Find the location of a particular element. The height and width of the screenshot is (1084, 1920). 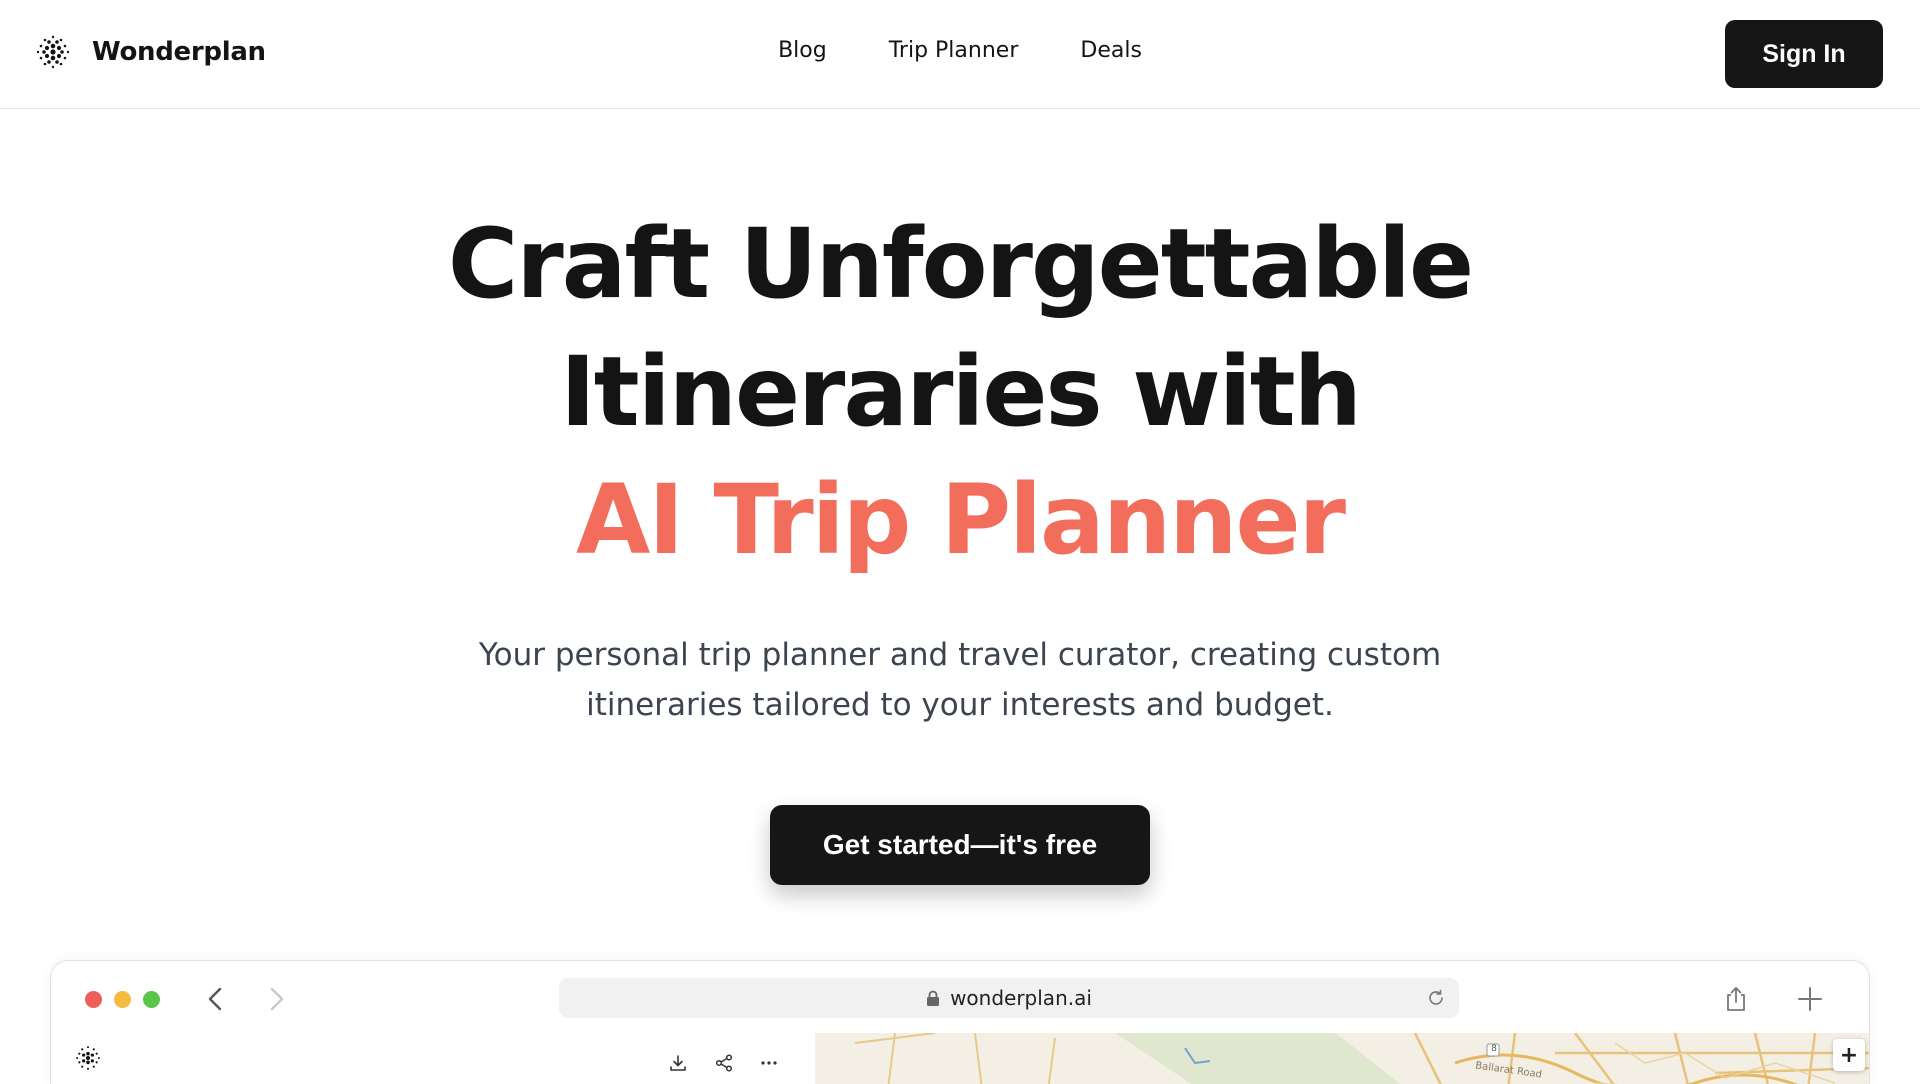

headline-line-2: Itineraries with is located at coordinates (961, 392).